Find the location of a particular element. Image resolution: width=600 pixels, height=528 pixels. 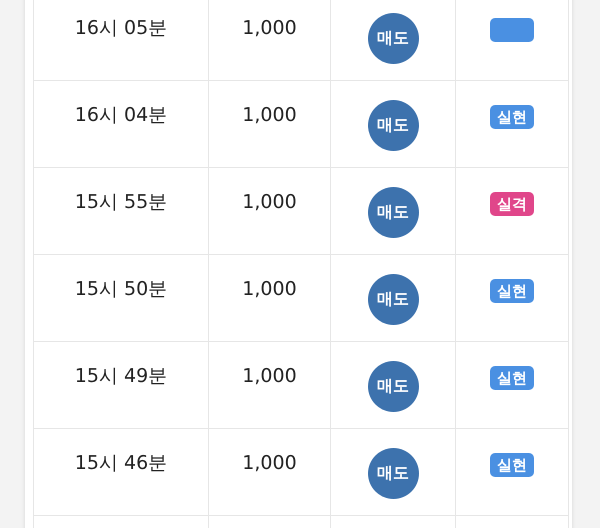

time-text: 16시 04분 is located at coordinates (121, 115).